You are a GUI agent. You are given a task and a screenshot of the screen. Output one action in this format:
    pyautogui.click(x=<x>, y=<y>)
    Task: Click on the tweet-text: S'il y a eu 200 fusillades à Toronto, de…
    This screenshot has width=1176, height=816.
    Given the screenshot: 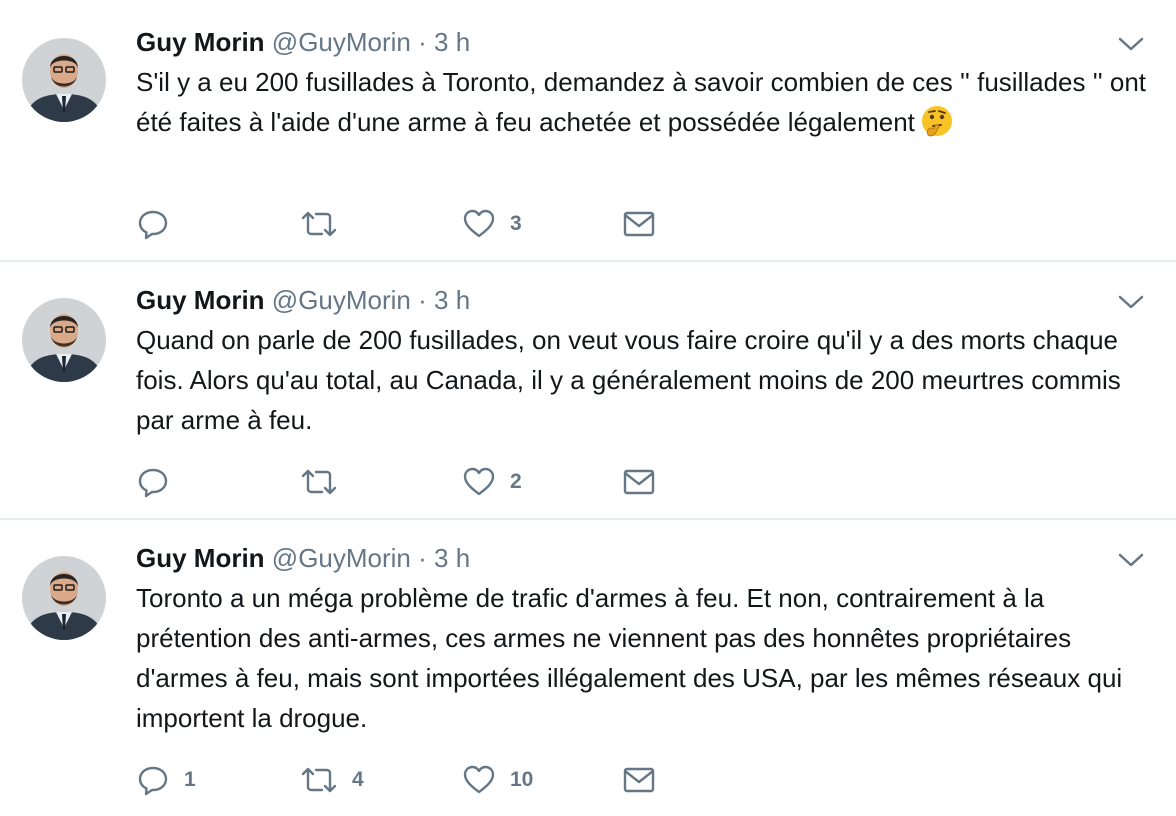 What is the action you would take?
    pyautogui.click(x=641, y=102)
    